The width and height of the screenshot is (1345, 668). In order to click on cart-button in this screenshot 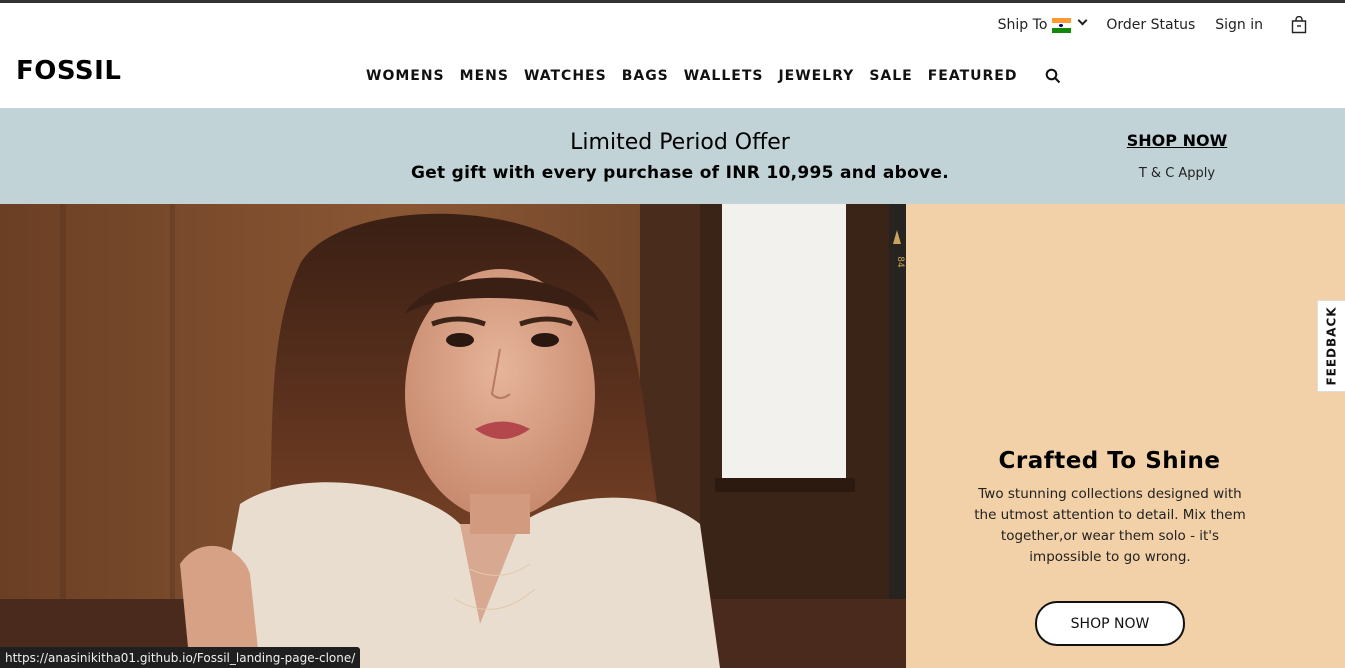, I will do `click(1295, 25)`.